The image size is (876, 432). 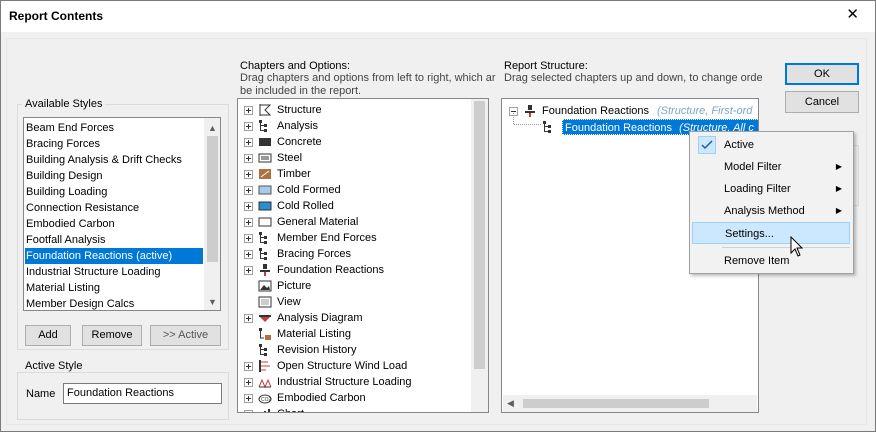 What do you see at coordinates (357, 222) in the screenshot?
I see `chapter-item: General Material` at bounding box center [357, 222].